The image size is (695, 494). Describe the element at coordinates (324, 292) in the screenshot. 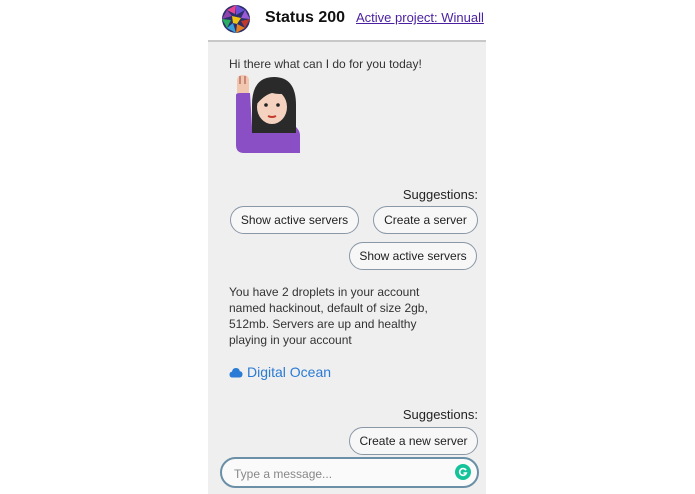

I see `bot-reply-line: You have 2 droplets in your account` at that location.